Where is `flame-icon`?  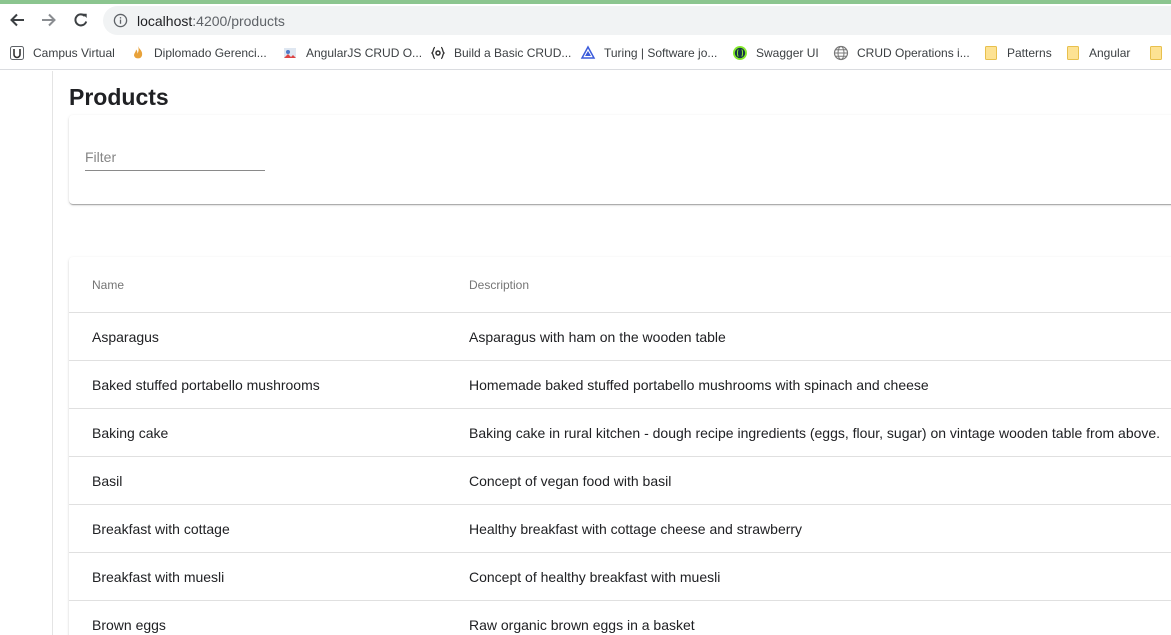
flame-icon is located at coordinates (138, 53).